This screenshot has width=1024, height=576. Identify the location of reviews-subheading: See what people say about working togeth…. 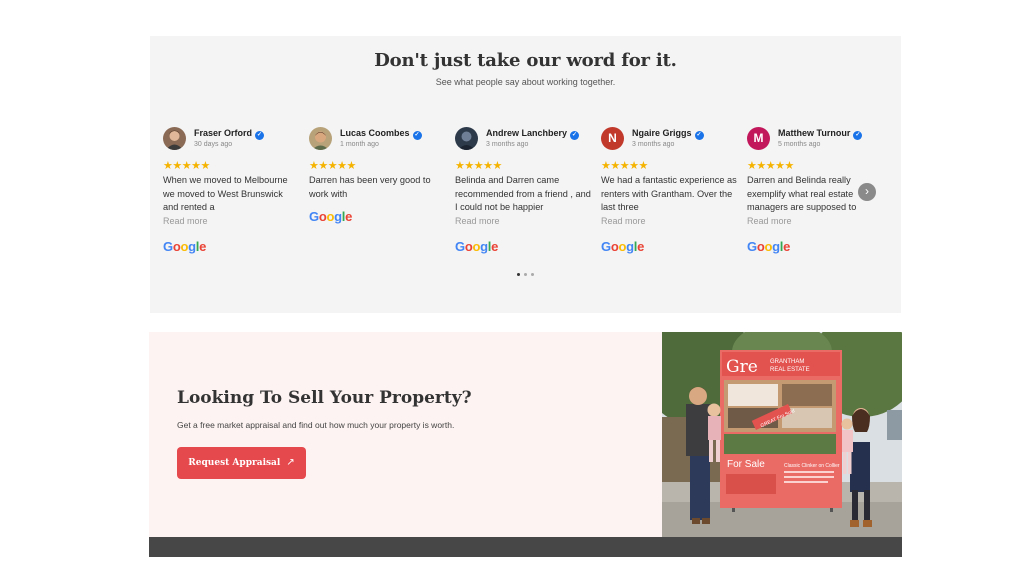
(525, 82).